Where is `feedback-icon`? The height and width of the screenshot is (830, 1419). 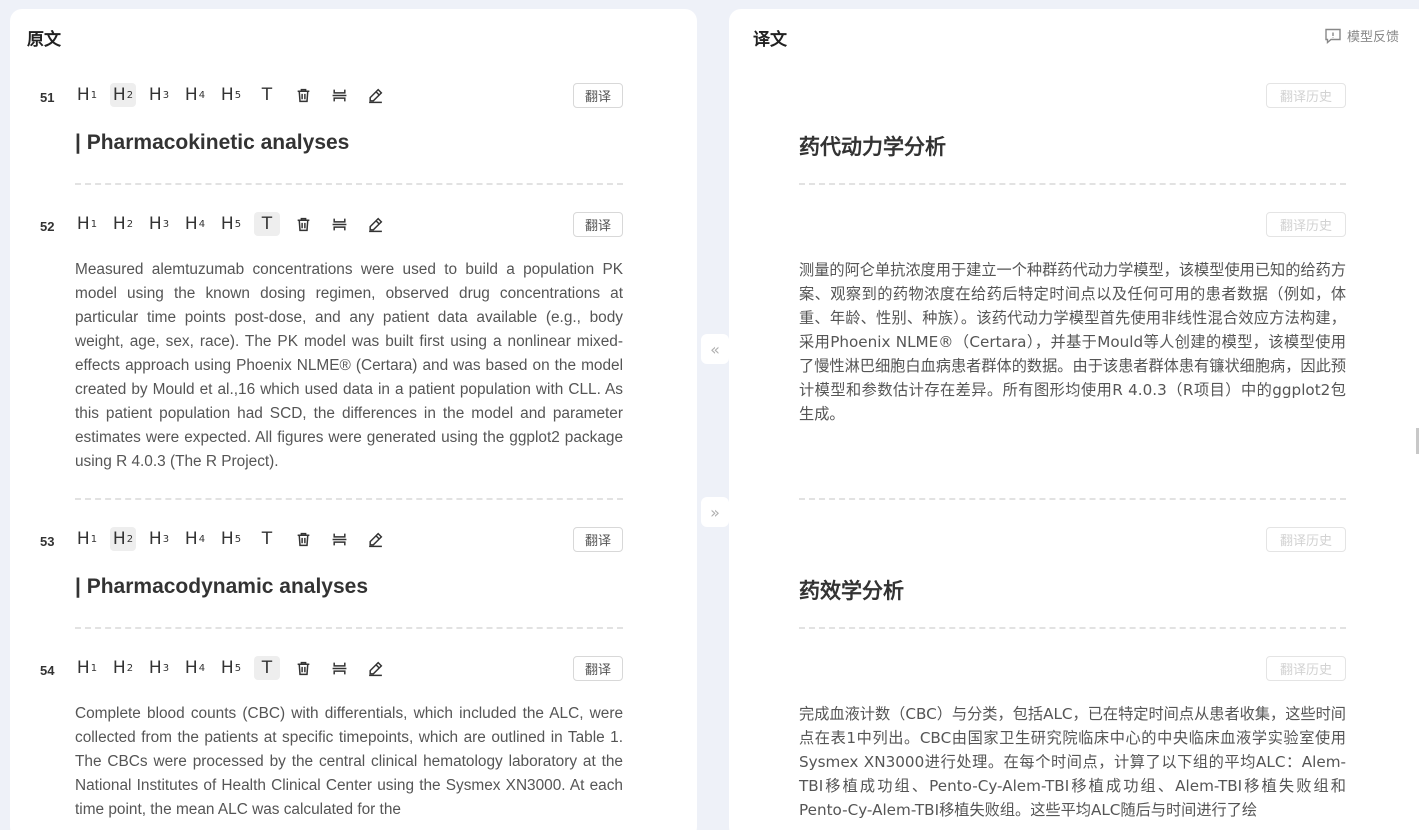
feedback-icon is located at coordinates (1333, 36).